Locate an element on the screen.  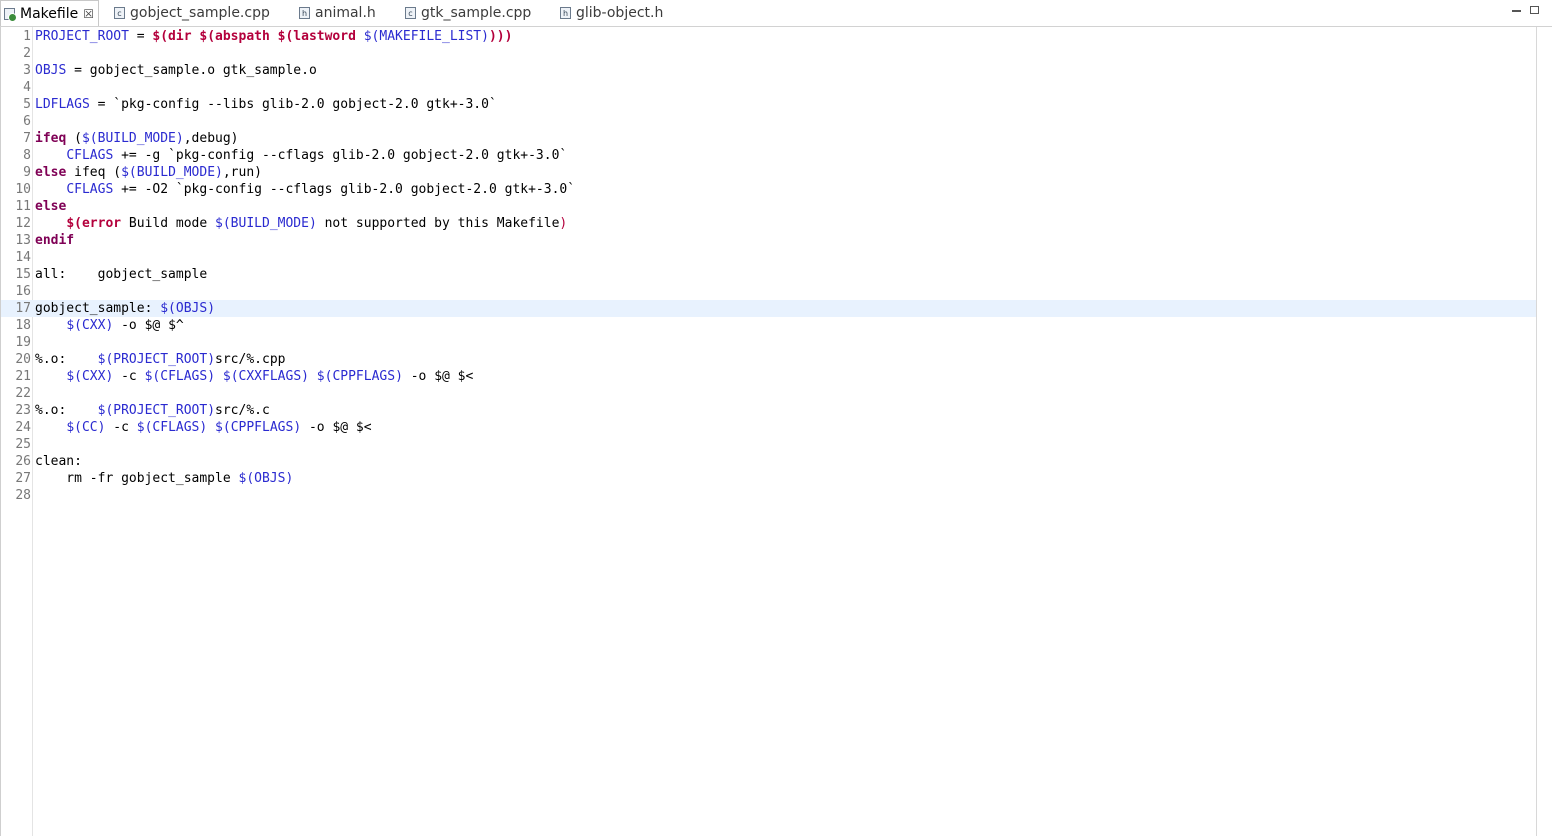
line-number: 4 is located at coordinates (27, 87).